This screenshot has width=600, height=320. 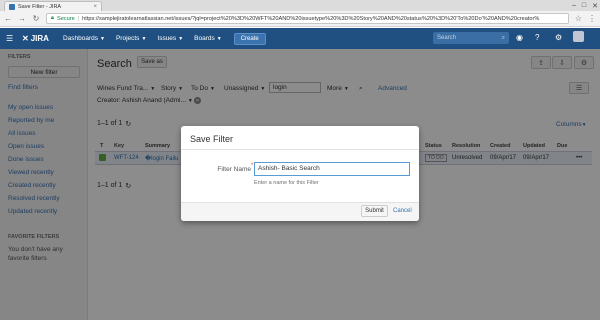 What do you see at coordinates (374, 211) in the screenshot?
I see `submit-button: Submit` at bounding box center [374, 211].